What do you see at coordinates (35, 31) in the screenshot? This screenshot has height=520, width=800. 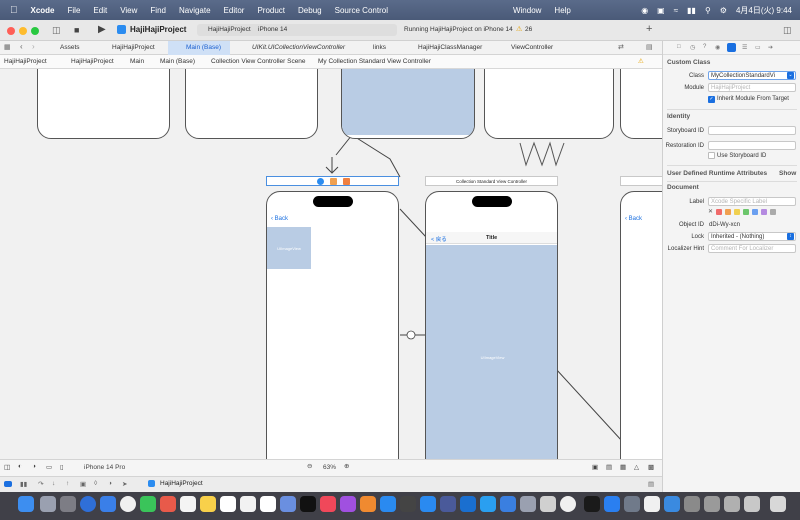 I see `zoom-button` at bounding box center [35, 31].